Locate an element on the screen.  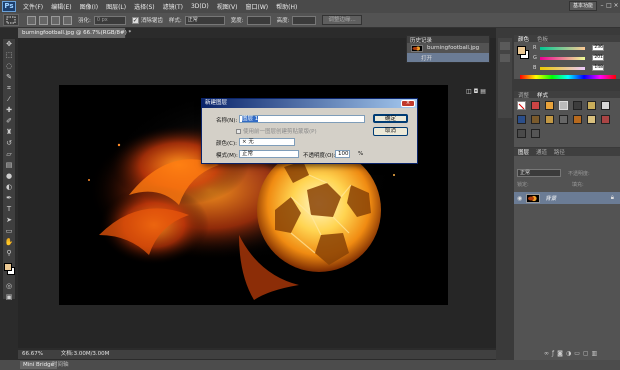
history-brush-icon: ↺ is located at coordinates (9, 143).